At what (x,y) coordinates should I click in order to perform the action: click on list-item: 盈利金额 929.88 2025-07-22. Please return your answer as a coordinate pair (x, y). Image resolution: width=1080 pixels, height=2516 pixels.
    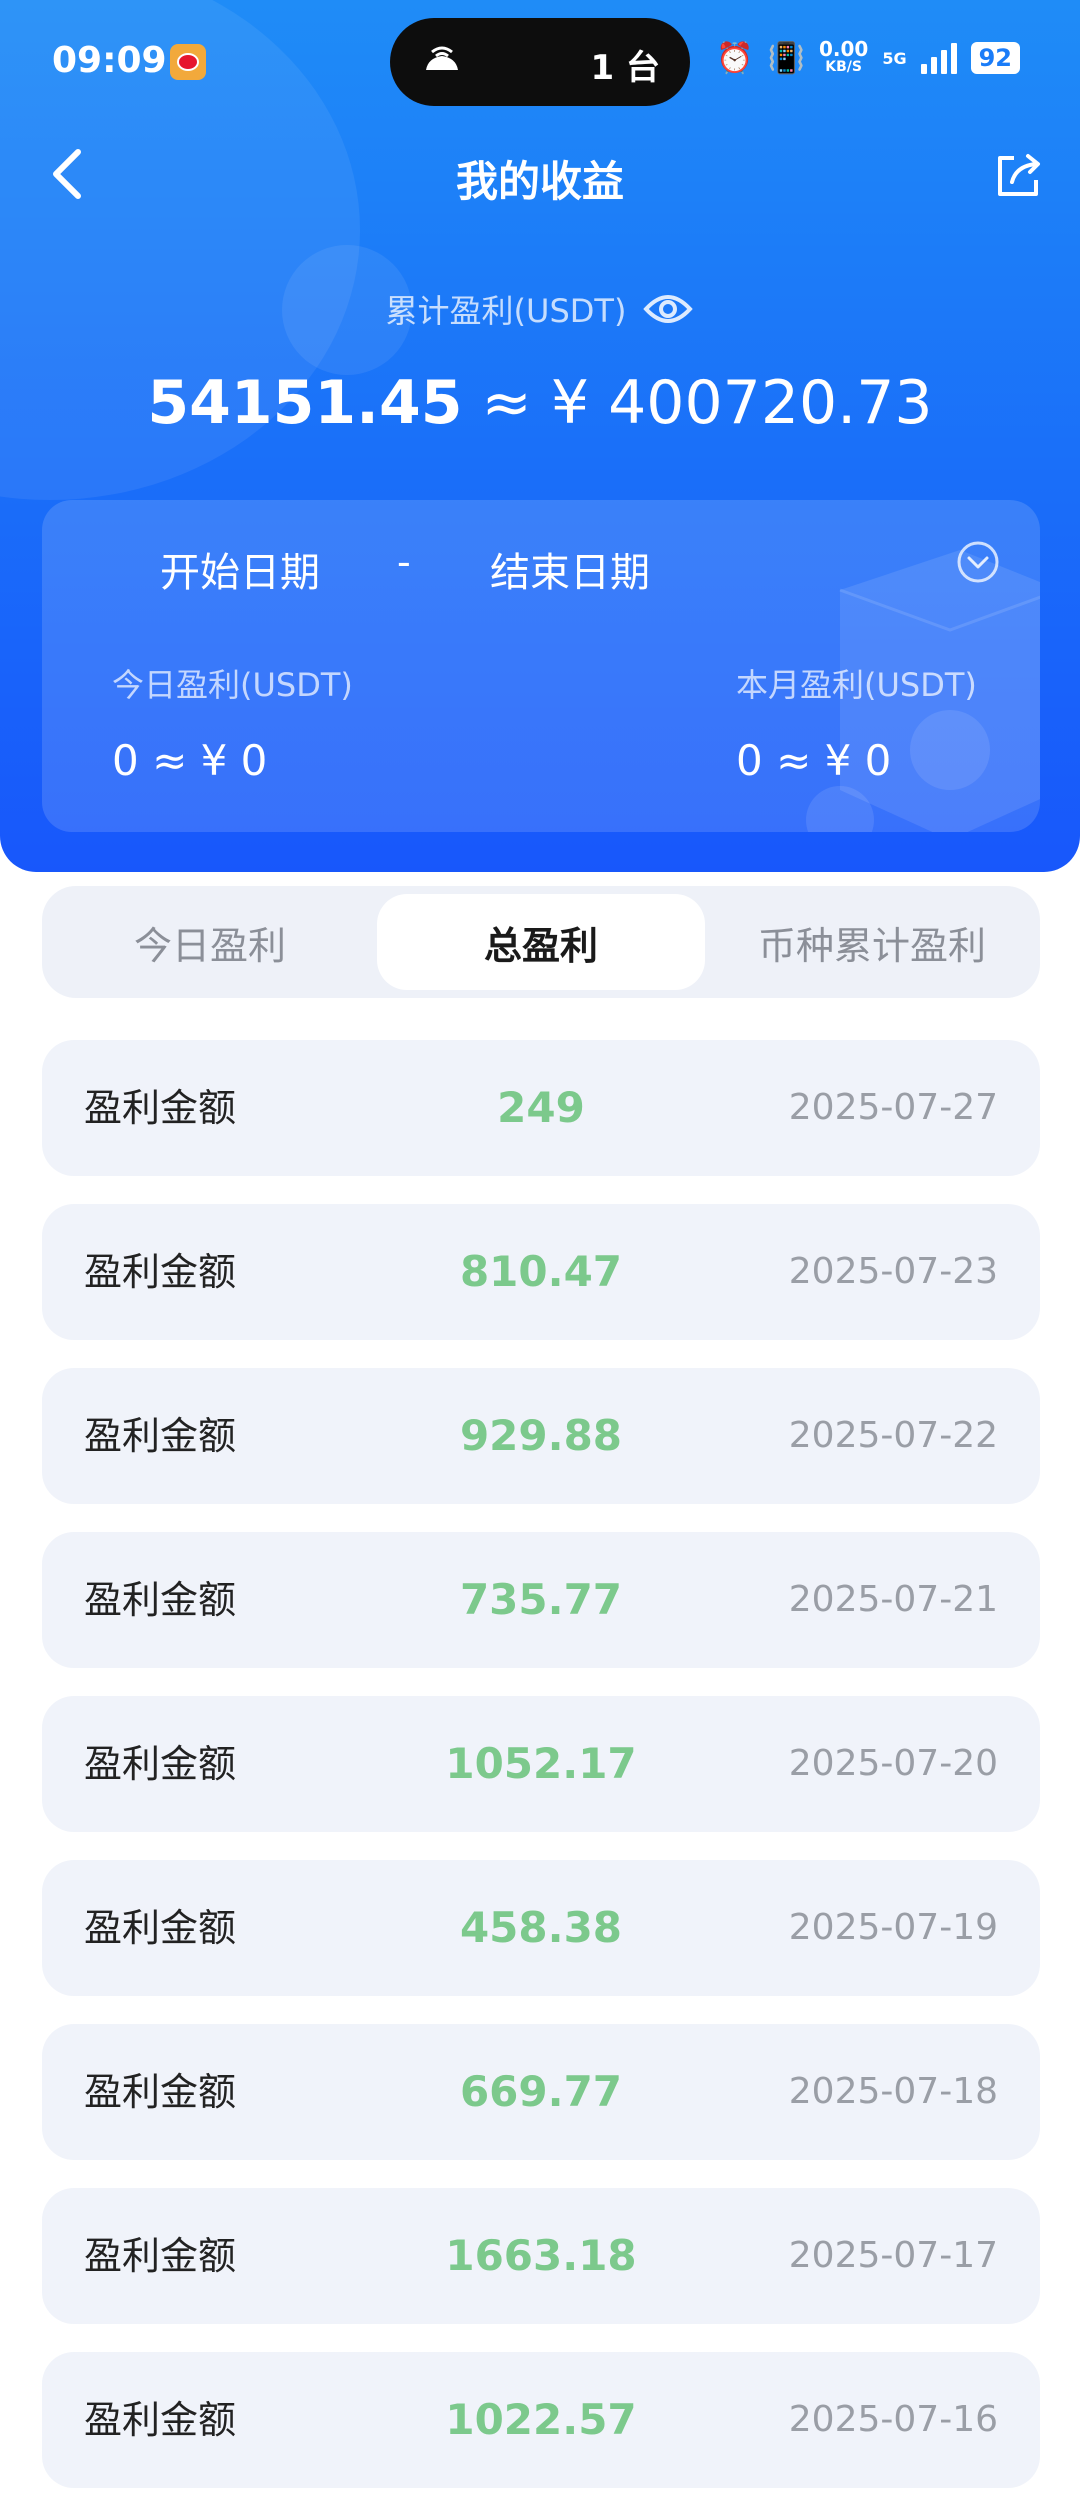
    Looking at the image, I should click on (541, 1436).